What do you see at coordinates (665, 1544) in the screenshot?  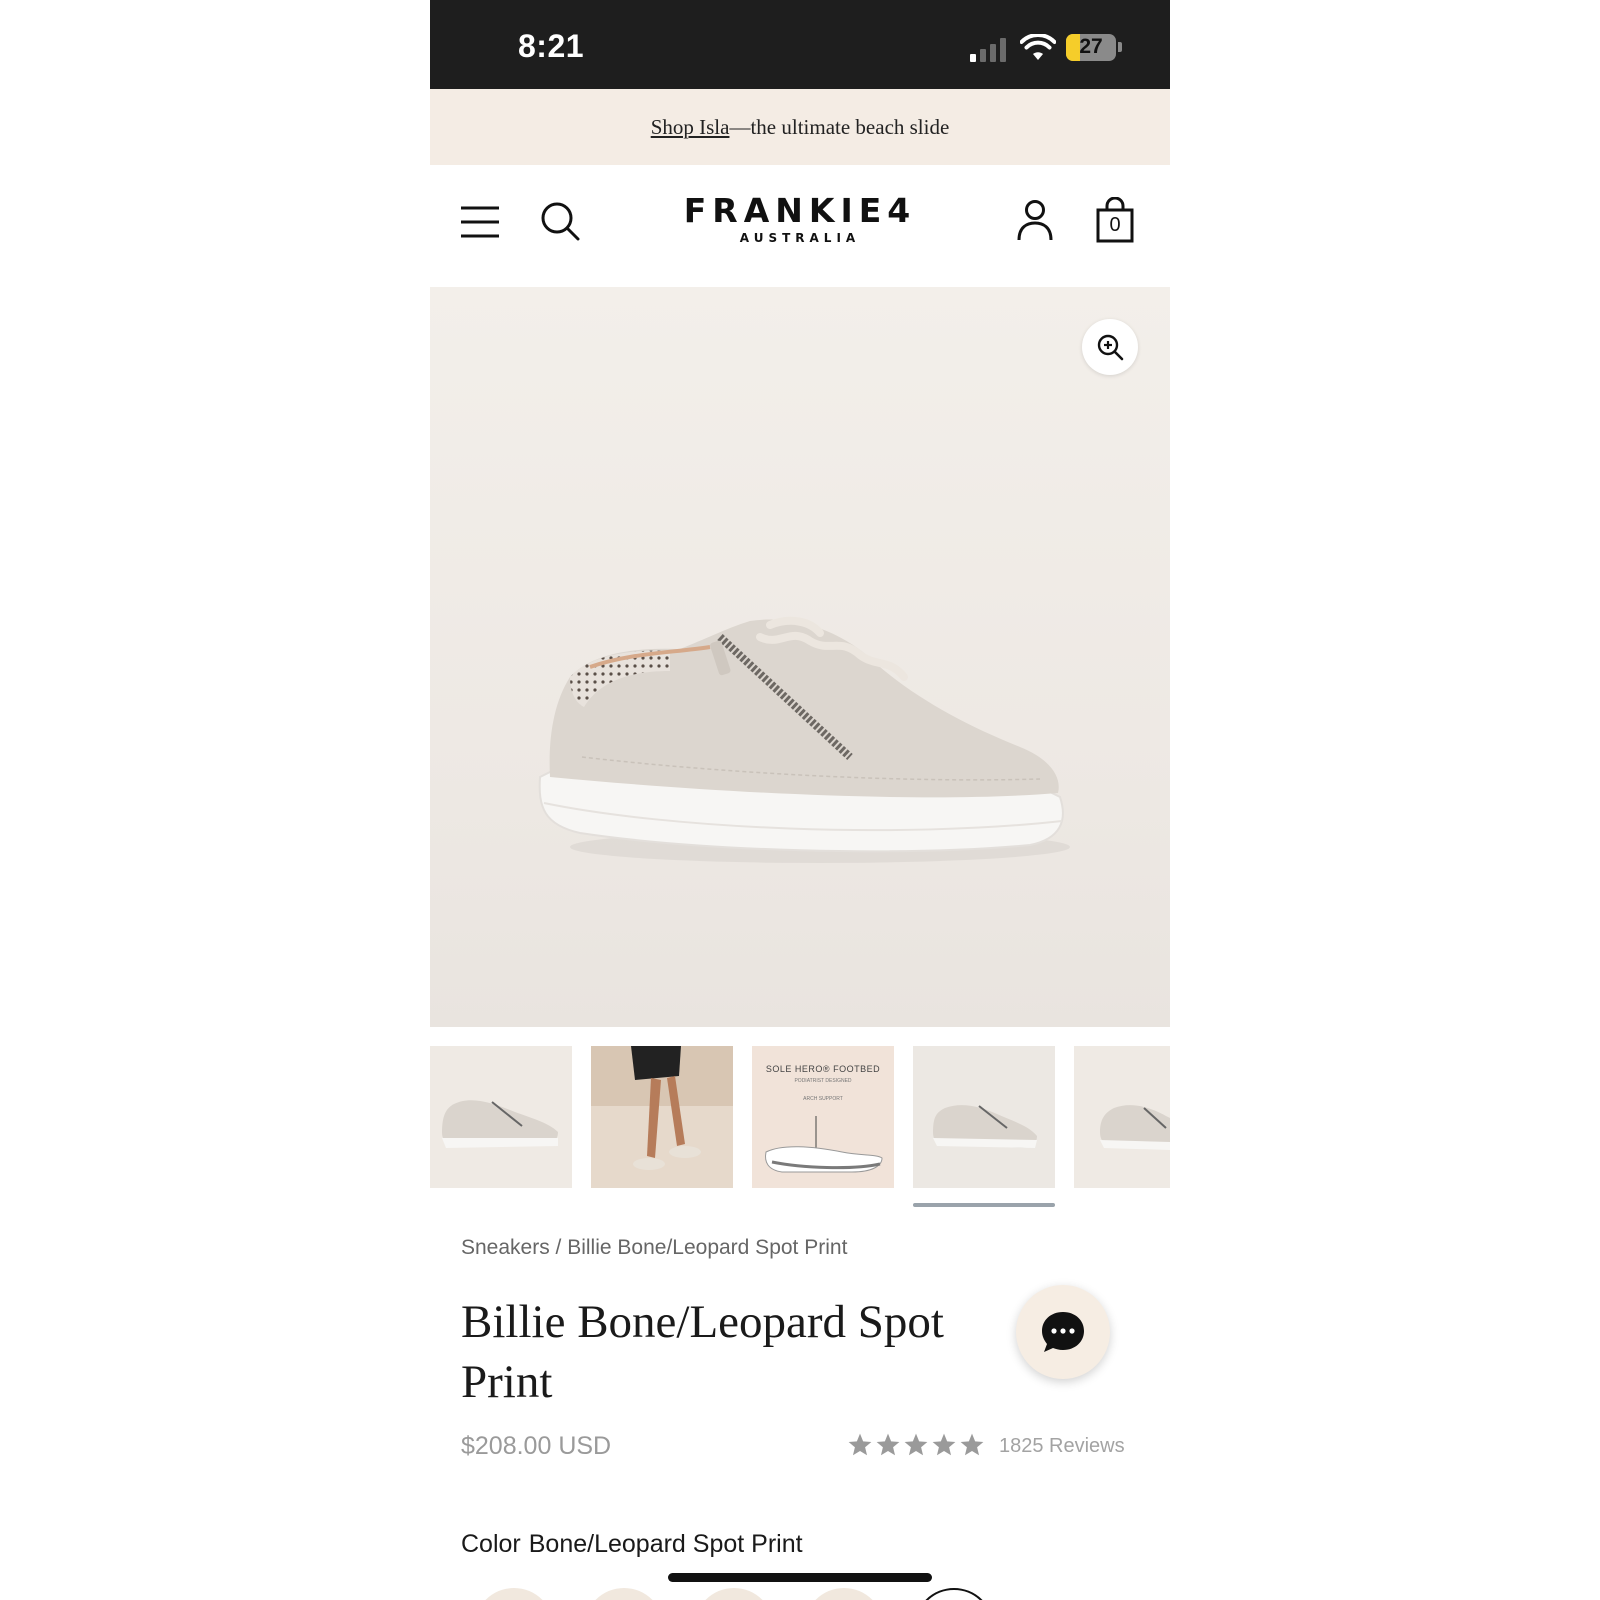 I see `color-value: Bone/Leopard Spot Print` at bounding box center [665, 1544].